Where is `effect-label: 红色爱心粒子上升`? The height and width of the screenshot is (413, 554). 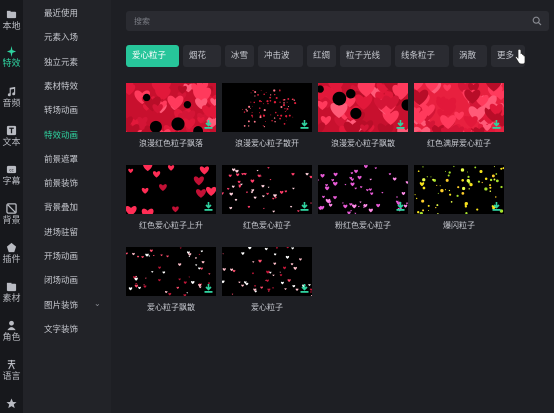
effect-label: 红色爱心粒子上升 is located at coordinates (171, 225).